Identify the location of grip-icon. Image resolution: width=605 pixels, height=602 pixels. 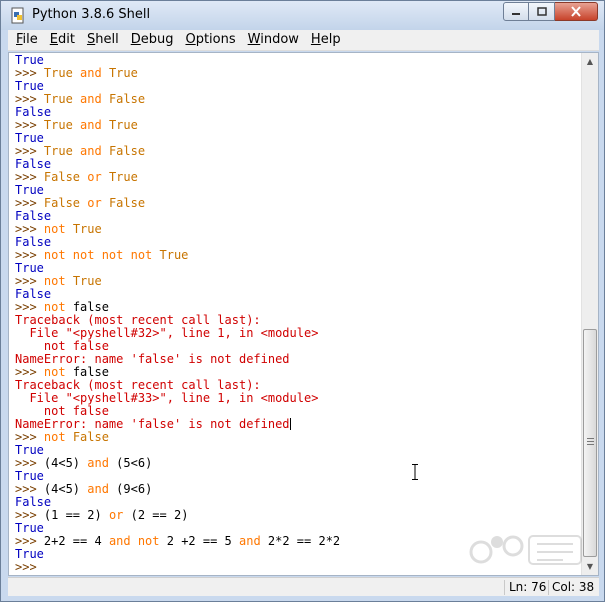
(590, 441).